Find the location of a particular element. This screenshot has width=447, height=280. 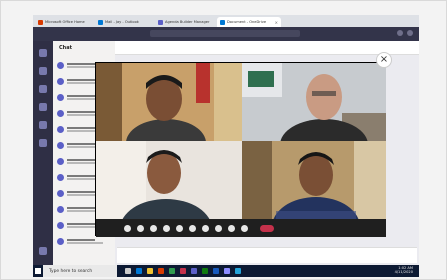

tab-onedrive: Document - OneDrive × is located at coordinates (249, 22).